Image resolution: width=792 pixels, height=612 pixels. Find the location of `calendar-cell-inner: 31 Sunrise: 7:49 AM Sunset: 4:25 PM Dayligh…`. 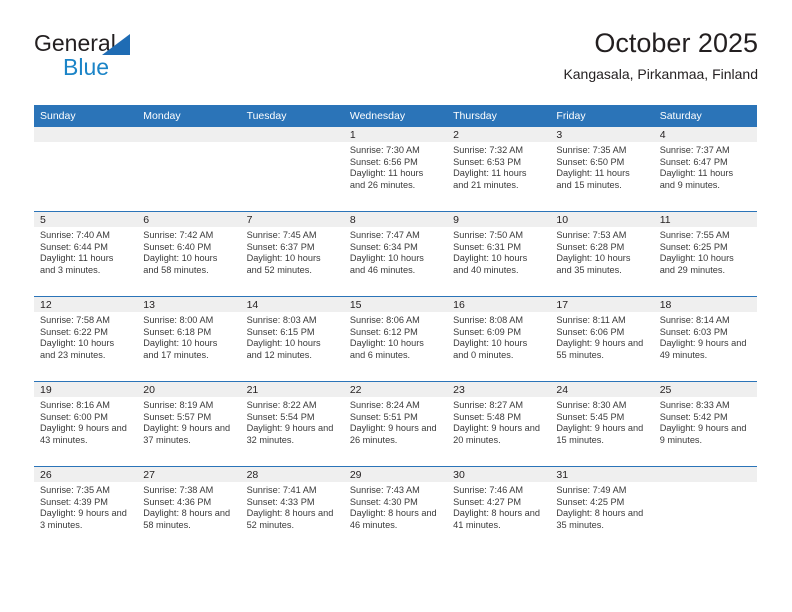

calendar-cell-inner: 31 Sunrise: 7:49 AM Sunset: 4:25 PM Dayligh… is located at coordinates (602, 509).